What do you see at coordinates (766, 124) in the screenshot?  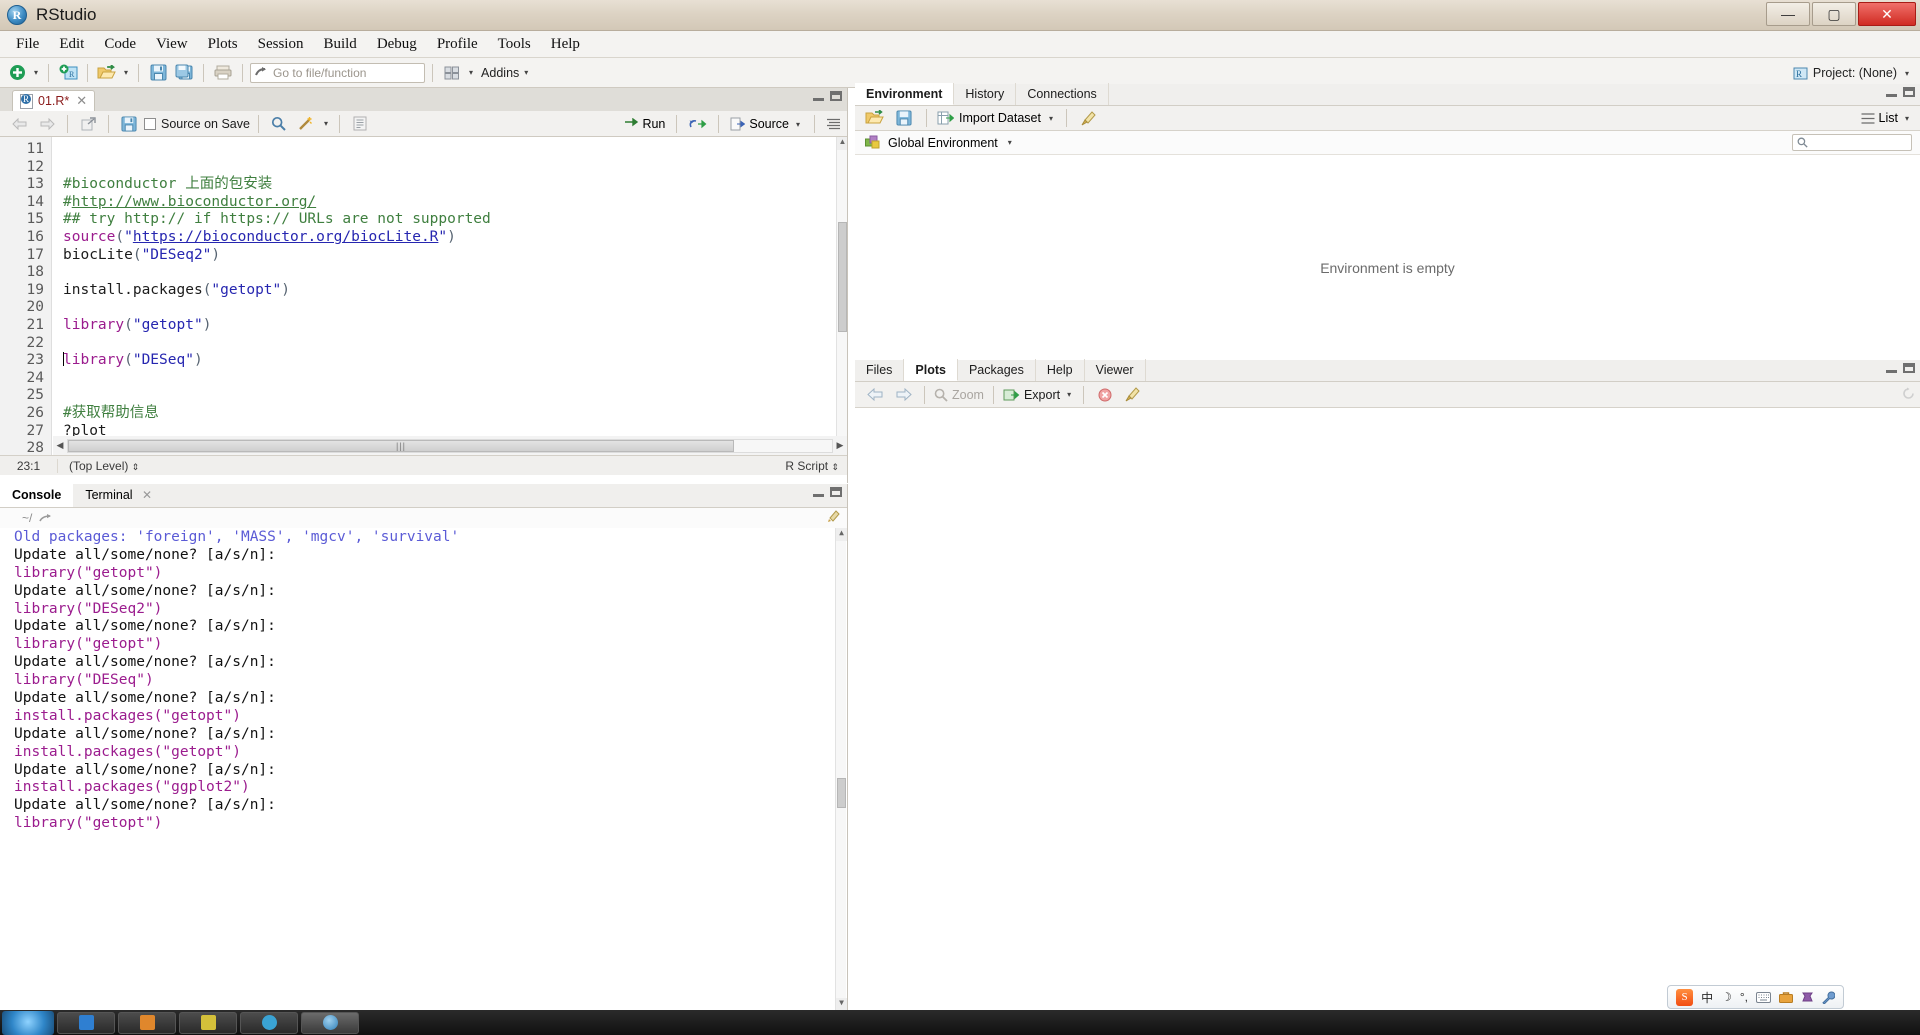 I see `source-button: Source ▾` at bounding box center [766, 124].